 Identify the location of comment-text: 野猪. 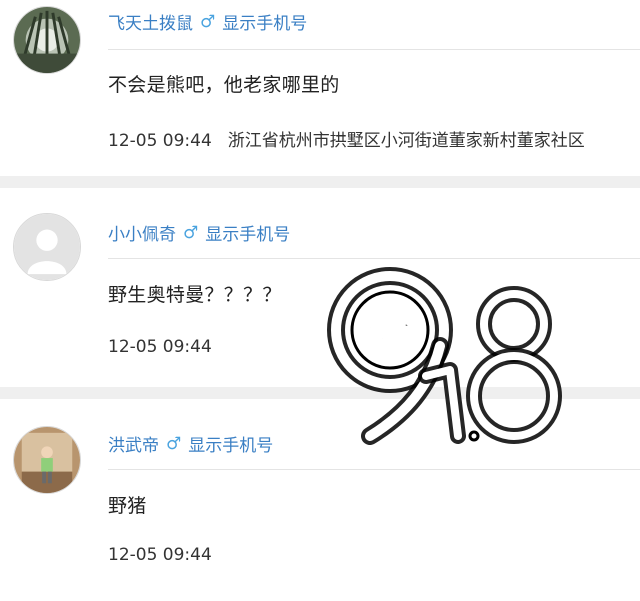
(127, 506).